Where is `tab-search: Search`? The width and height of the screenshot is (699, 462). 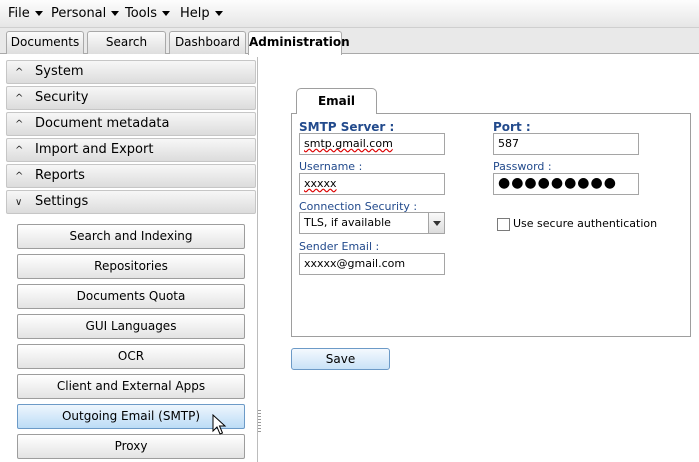
tab-search: Search is located at coordinates (126, 42).